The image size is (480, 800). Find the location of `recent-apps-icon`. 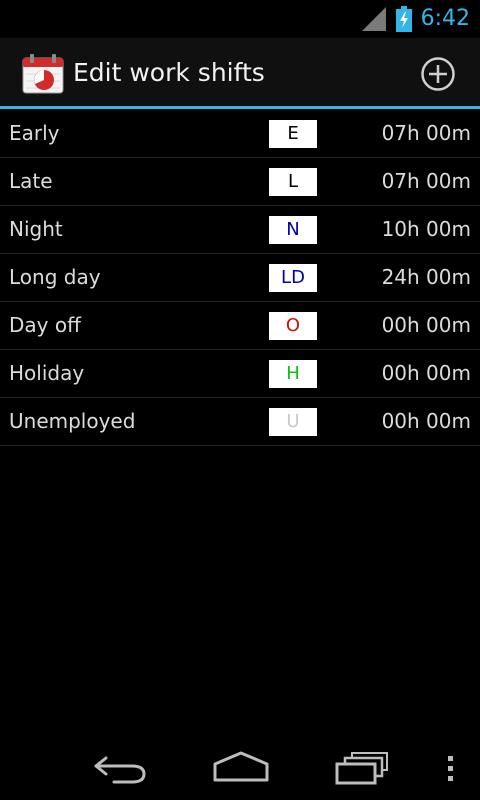

recent-apps-icon is located at coordinates (362, 768).